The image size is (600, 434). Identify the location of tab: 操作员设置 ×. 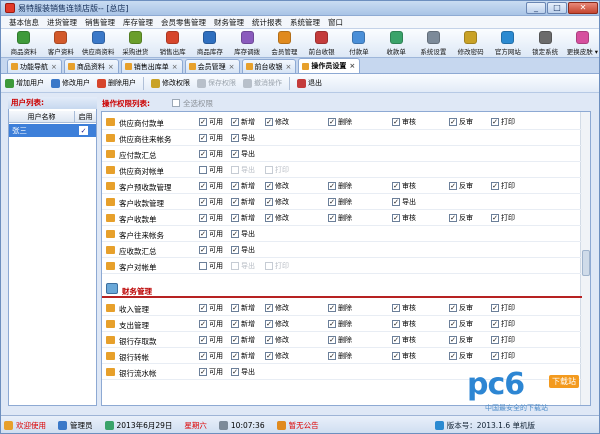
(329, 65).